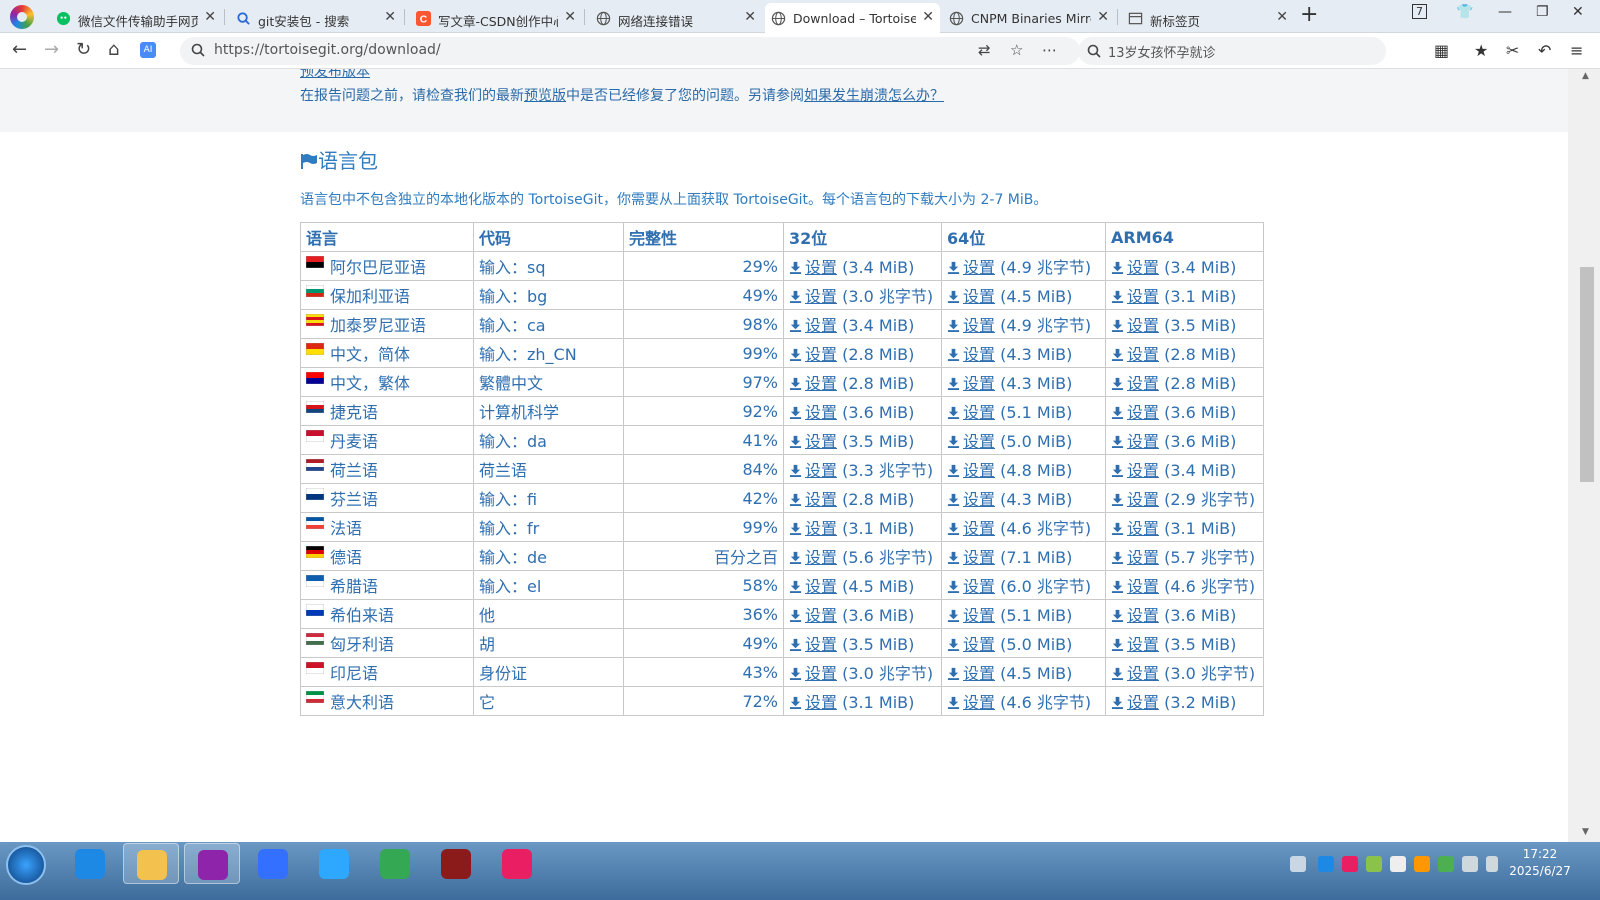 This screenshot has height=900, width=1600. What do you see at coordinates (496, 18) in the screenshot?
I see `tab-csdn: C 写文章-CSDN创作中心 ✕` at bounding box center [496, 18].